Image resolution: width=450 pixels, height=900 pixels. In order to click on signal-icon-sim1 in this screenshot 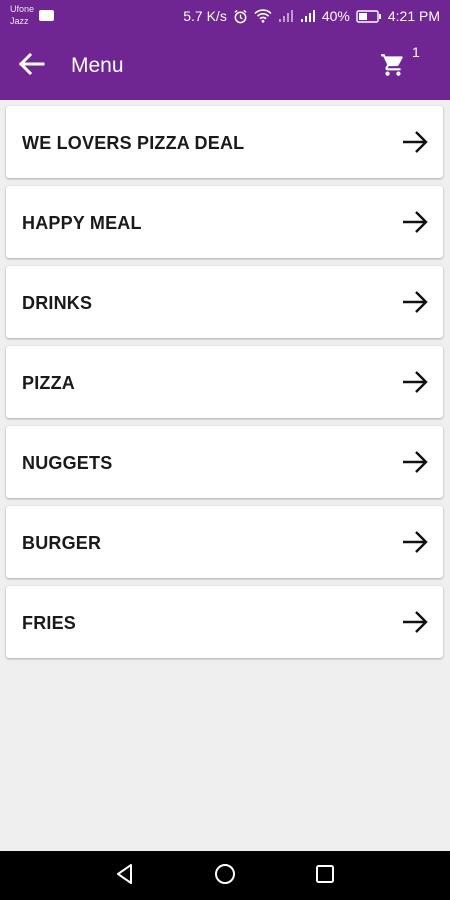, I will do `click(286, 16)`.